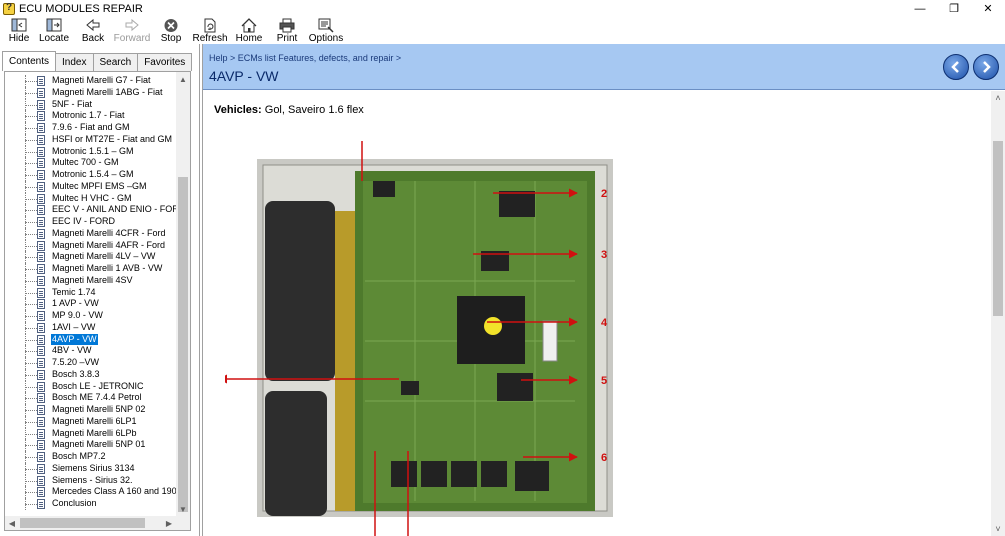  Describe the element at coordinates (90, 351) in the screenshot. I see `tree-item: 4BV - VW` at that location.